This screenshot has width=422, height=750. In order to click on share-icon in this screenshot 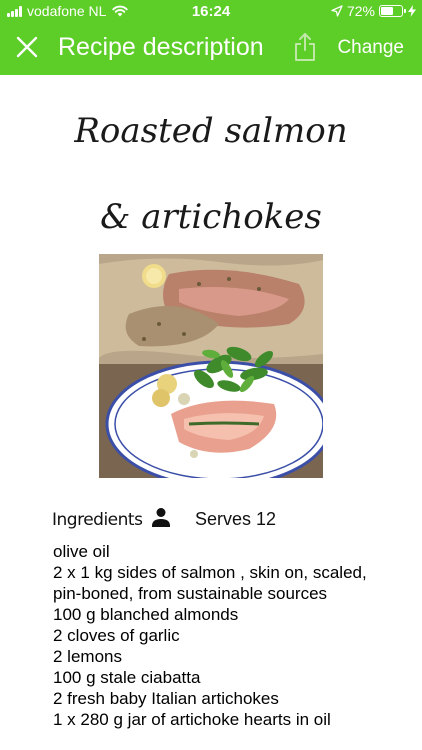, I will do `click(305, 47)`.